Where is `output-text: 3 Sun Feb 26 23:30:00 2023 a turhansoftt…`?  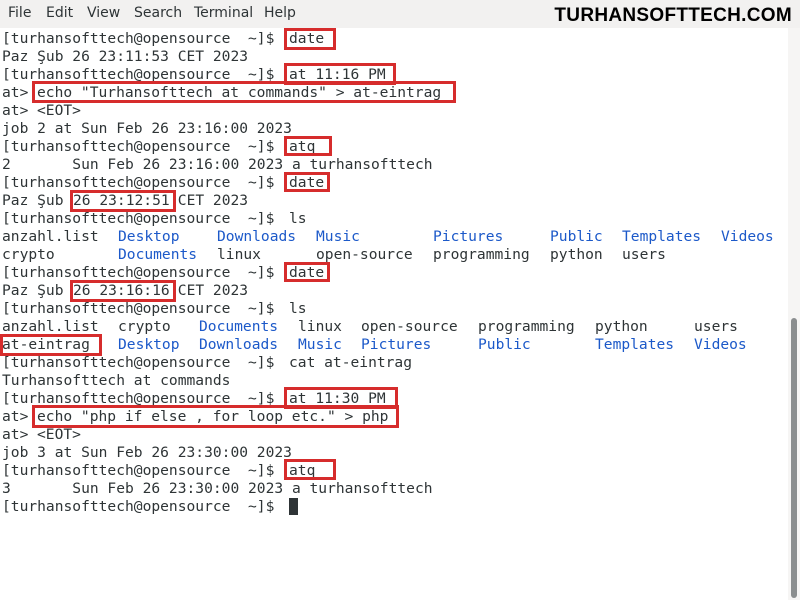 output-text: 3 Sun Feb 26 23:30:00 2023 a turhansoftt… is located at coordinates (217, 488).